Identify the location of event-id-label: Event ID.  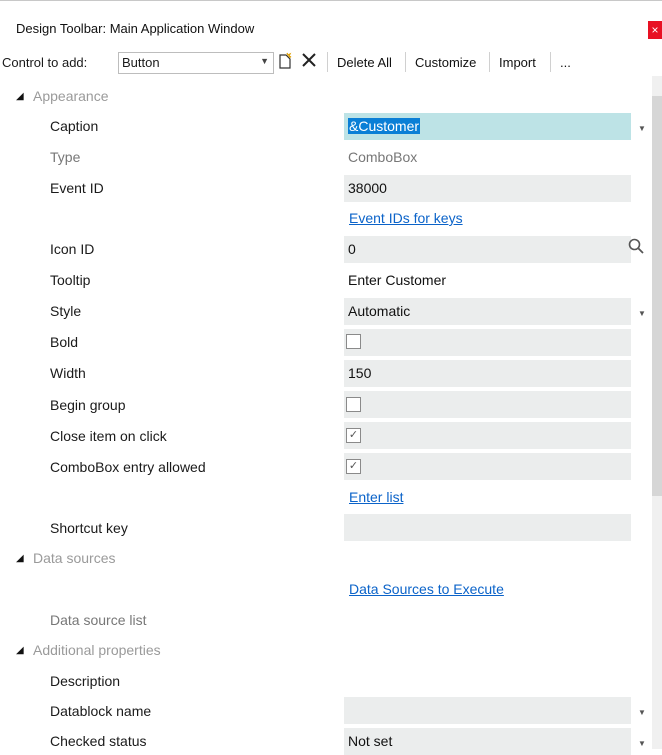
(77, 188).